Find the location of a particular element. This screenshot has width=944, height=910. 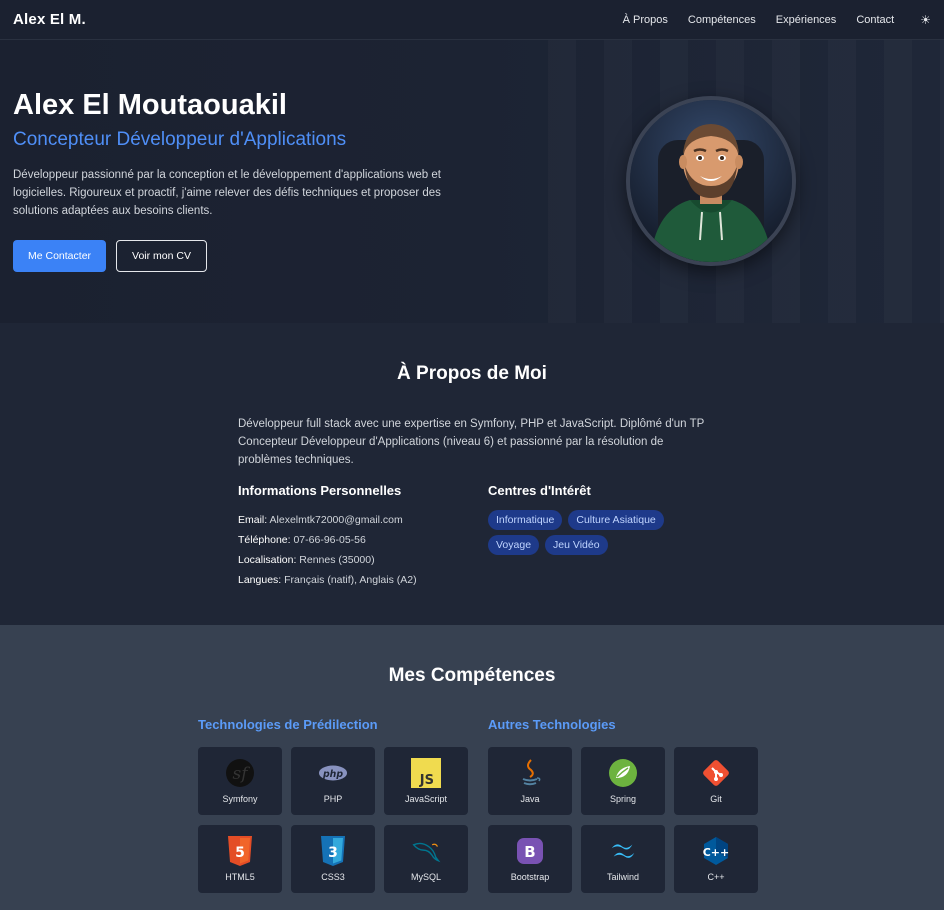

info-value: 07-66-96-05-56 is located at coordinates (329, 540).